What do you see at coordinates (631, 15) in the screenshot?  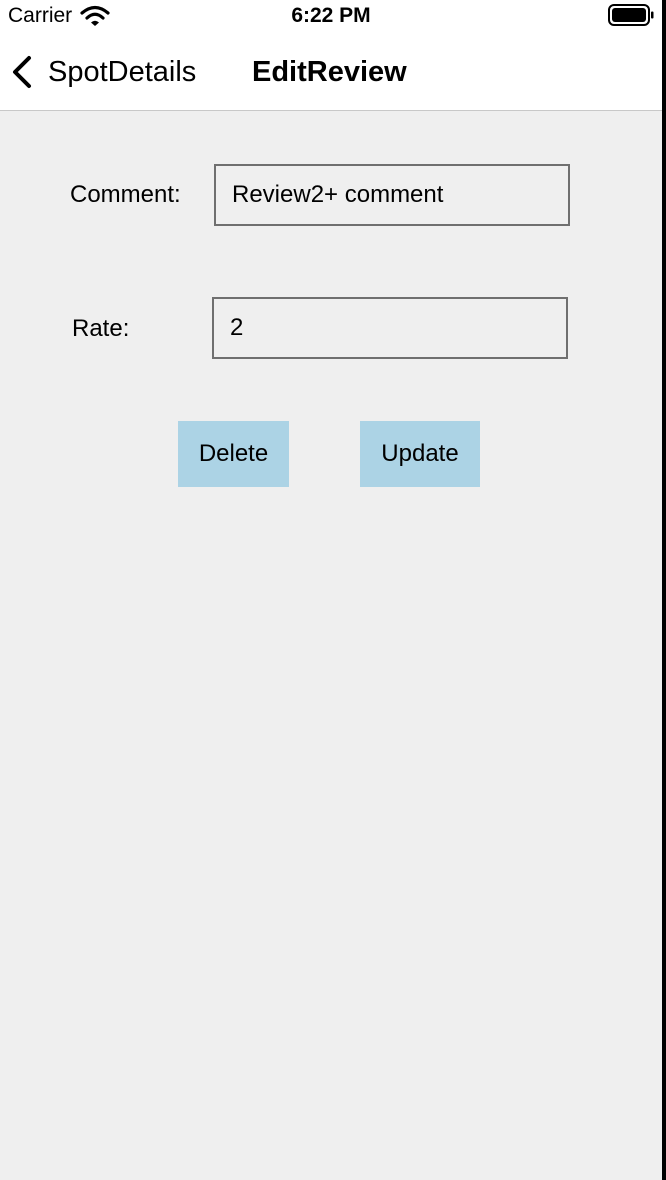 I see `battery-icon` at bounding box center [631, 15].